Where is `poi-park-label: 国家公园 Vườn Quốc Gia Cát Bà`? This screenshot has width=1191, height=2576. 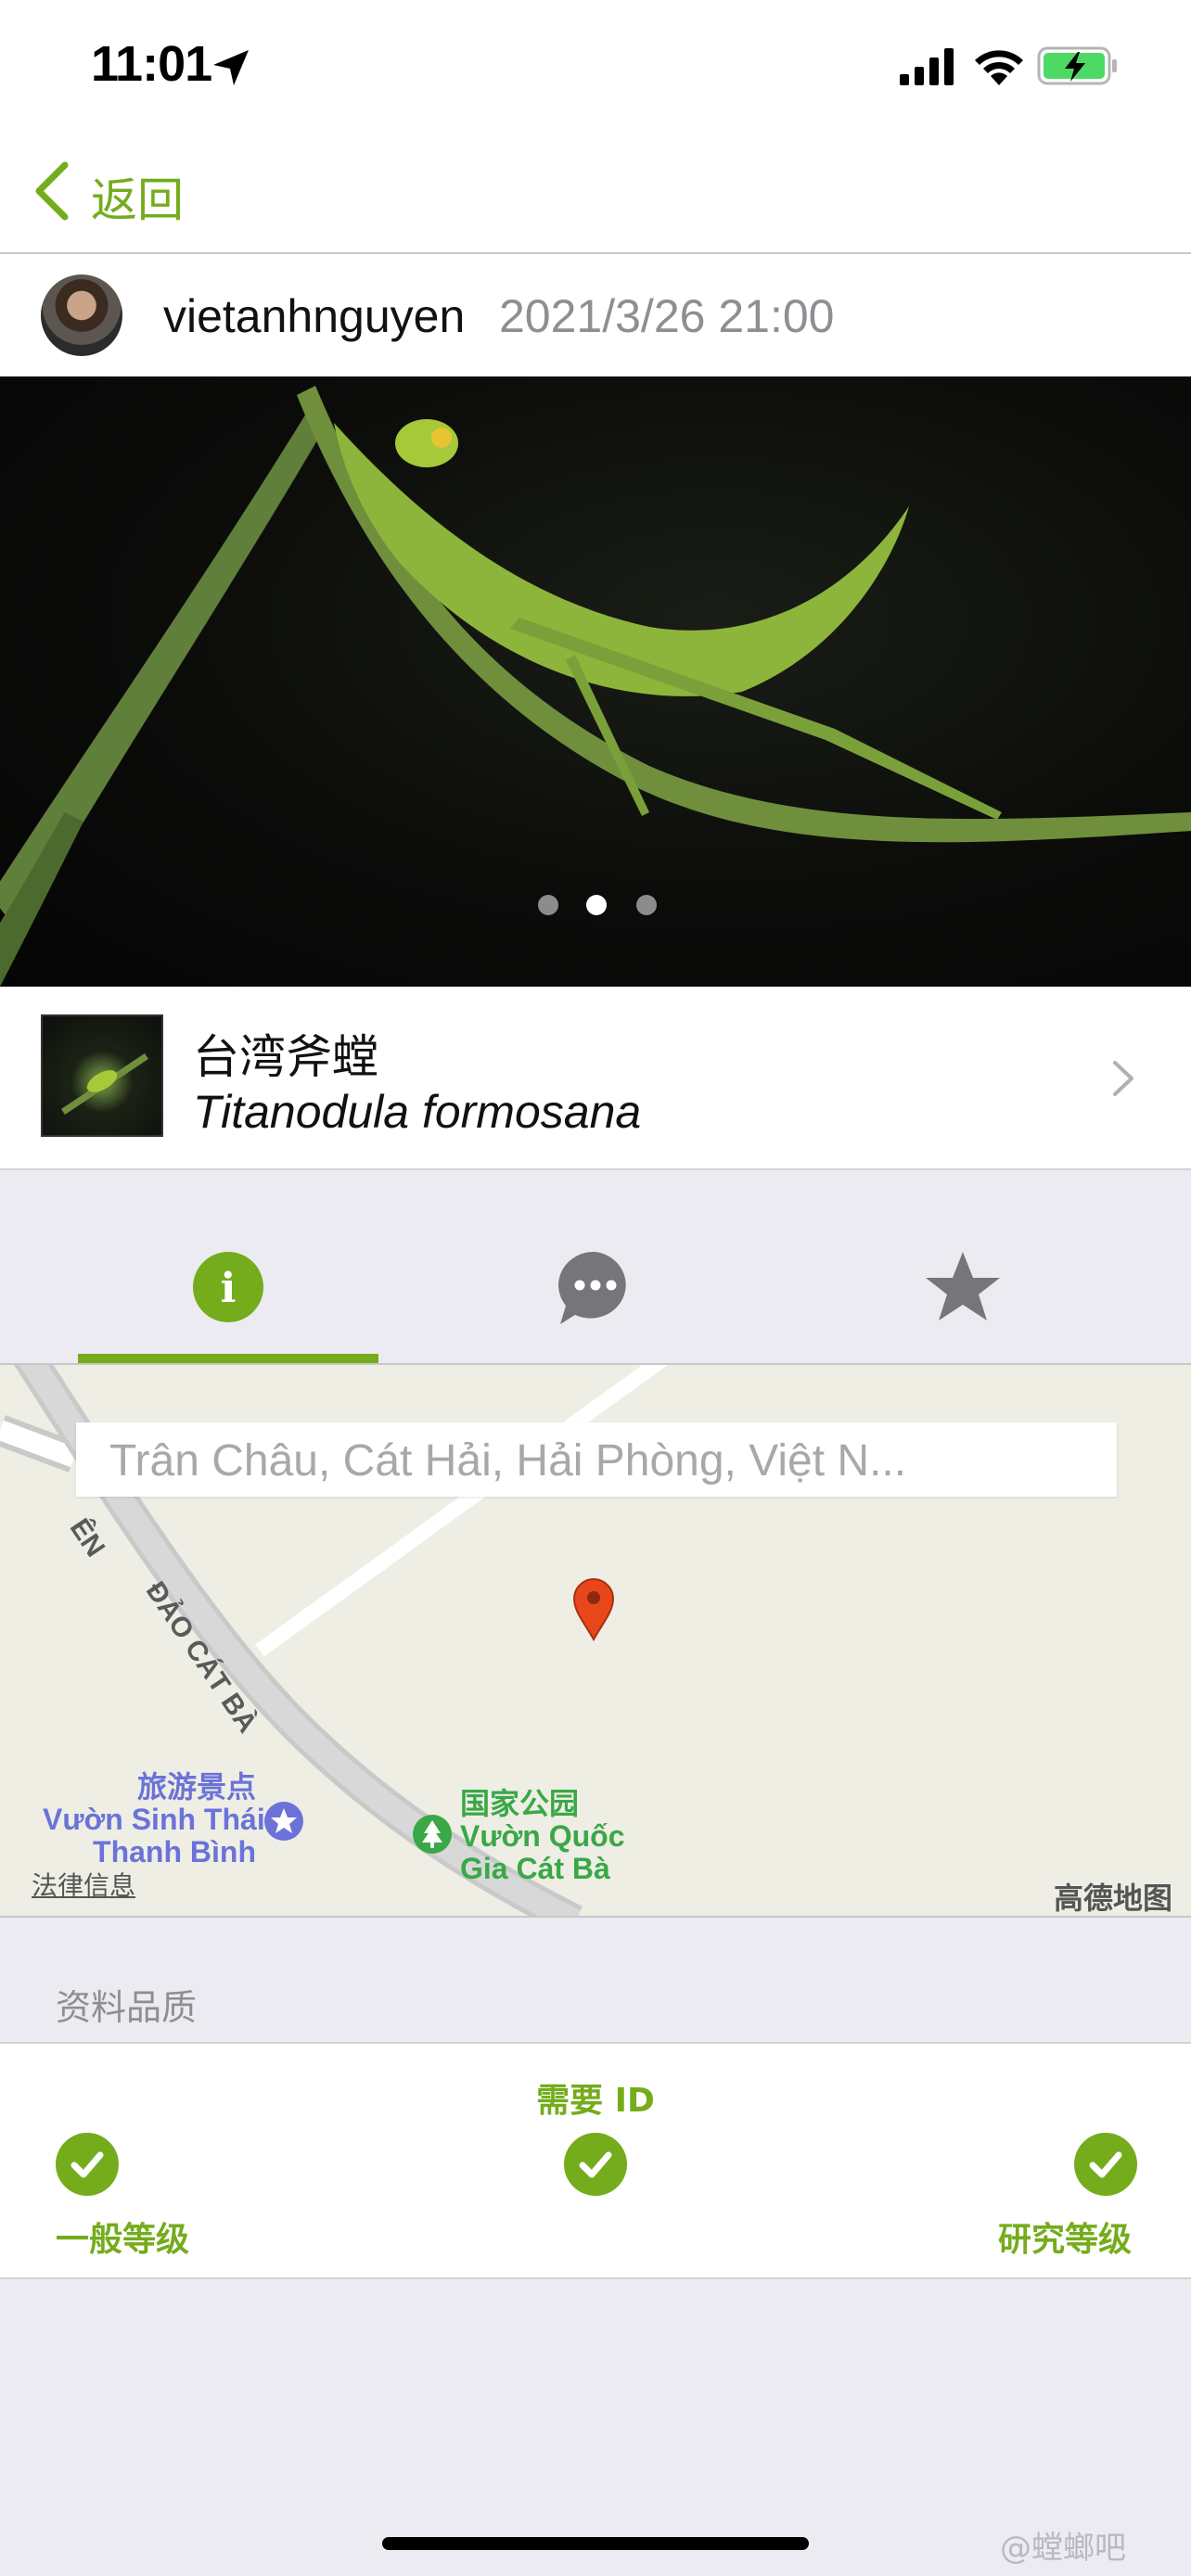
poi-park-label: 国家公园 Vườn Quốc Gia Cát Bà is located at coordinates (542, 1836).